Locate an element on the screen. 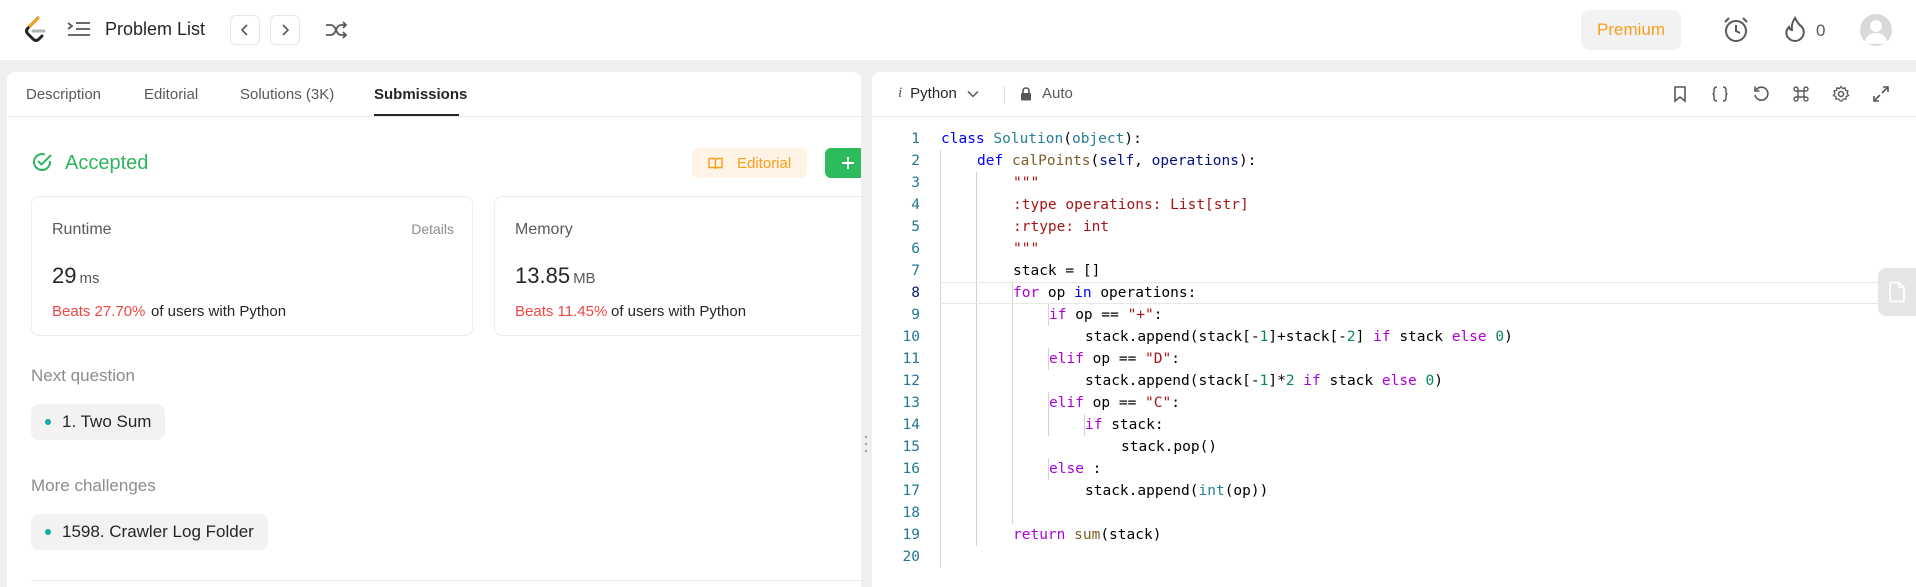  line-number: 1 is located at coordinates (915, 139).